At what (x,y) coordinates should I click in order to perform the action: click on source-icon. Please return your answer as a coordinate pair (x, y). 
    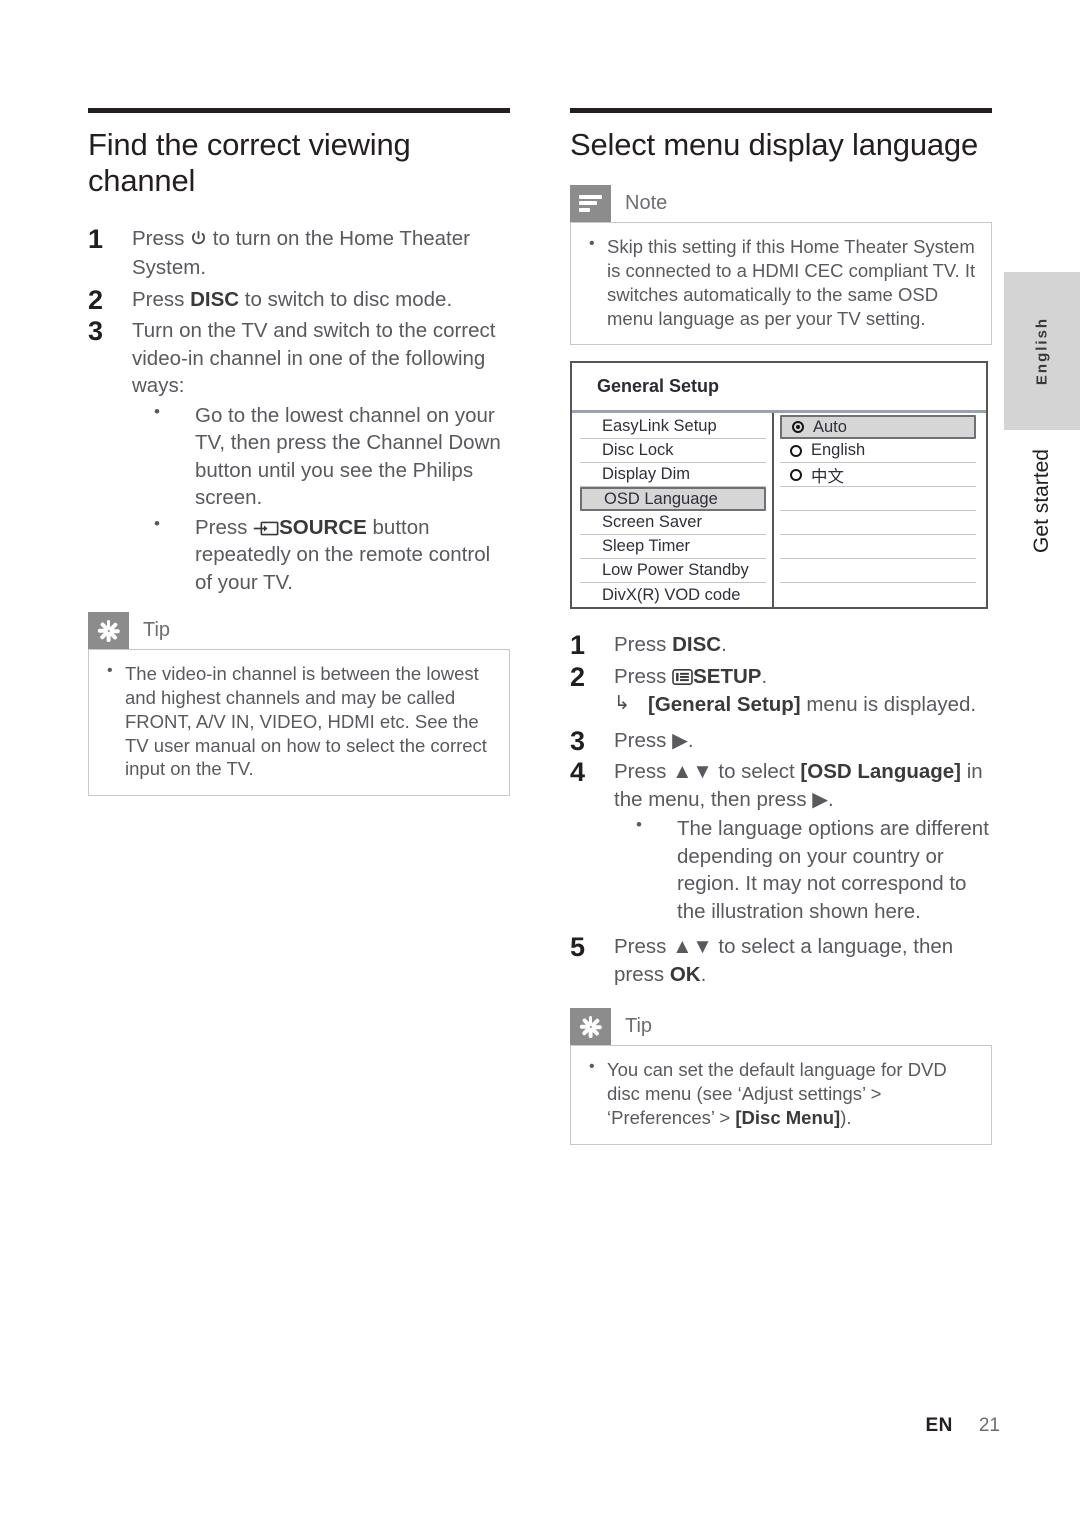
    Looking at the image, I should click on (266, 525).